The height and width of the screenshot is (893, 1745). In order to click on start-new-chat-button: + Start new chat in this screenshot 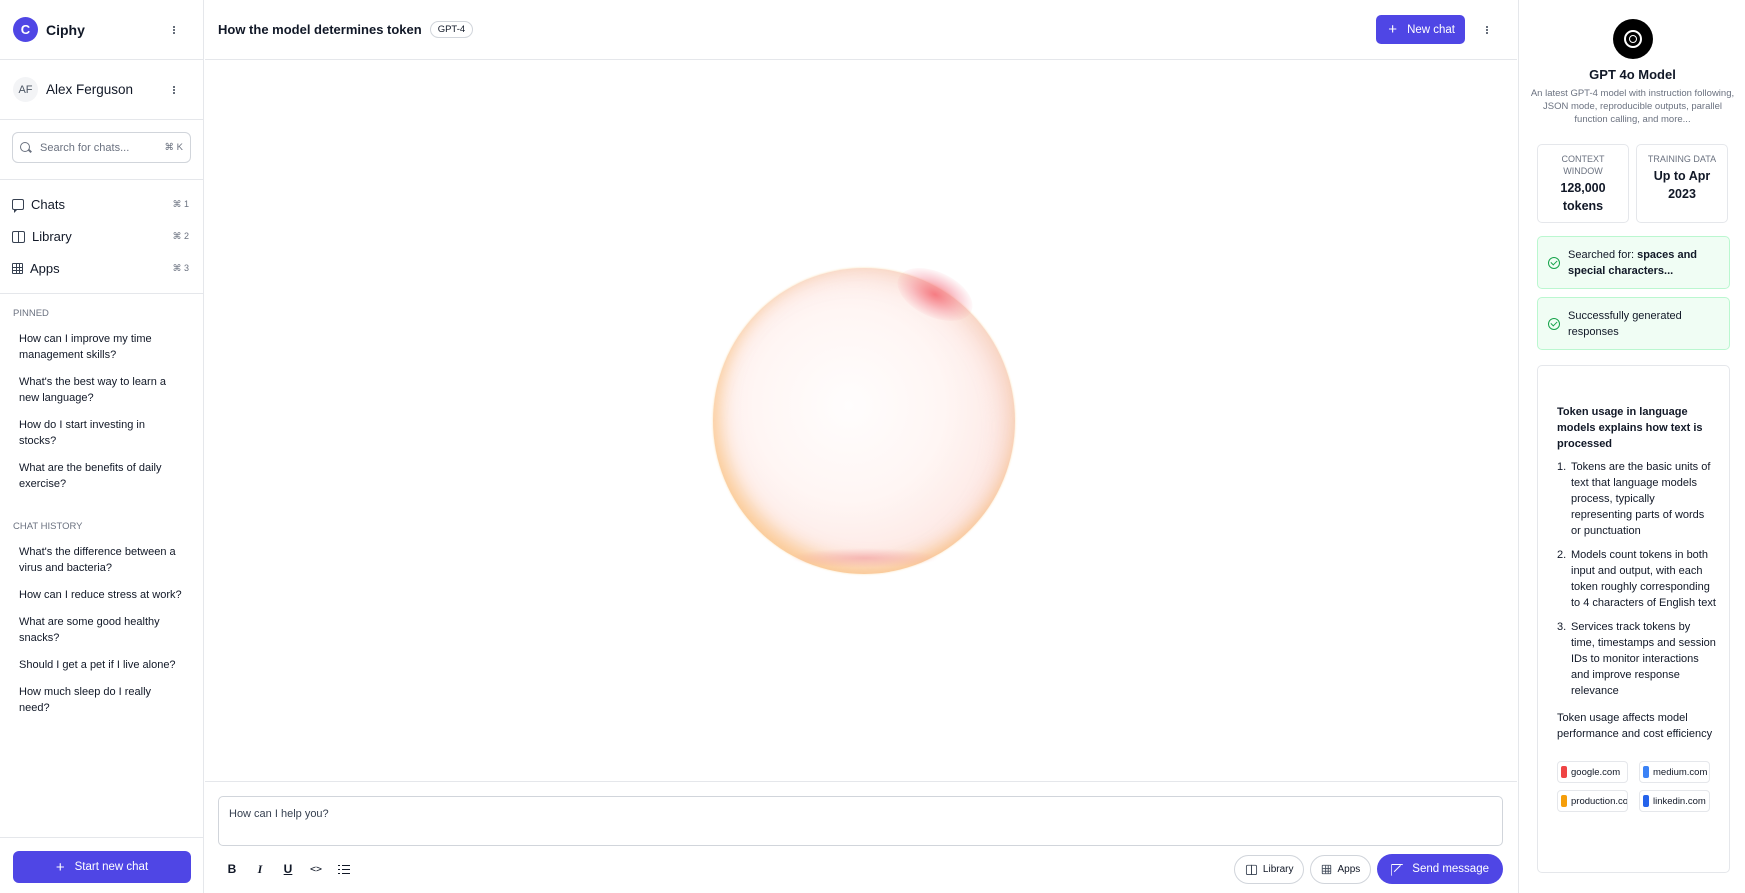, I will do `click(102, 867)`.